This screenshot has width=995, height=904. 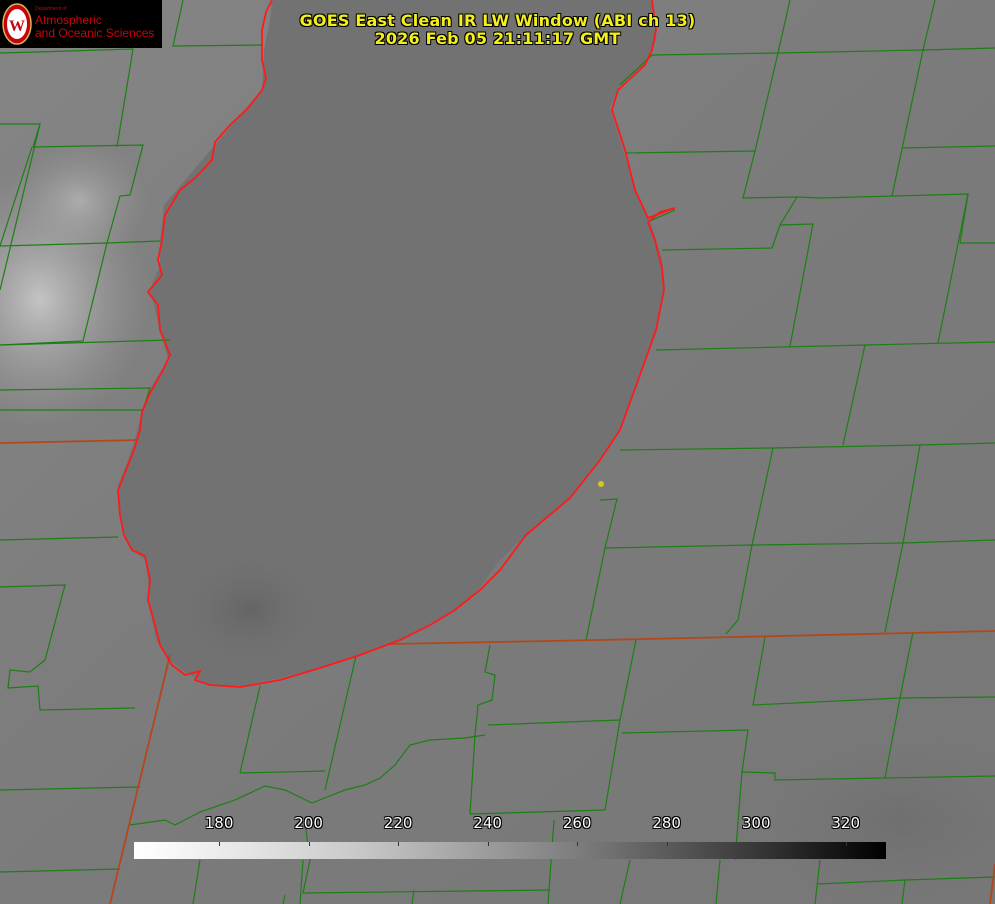 What do you see at coordinates (601, 484) in the screenshot?
I see `location-marker` at bounding box center [601, 484].